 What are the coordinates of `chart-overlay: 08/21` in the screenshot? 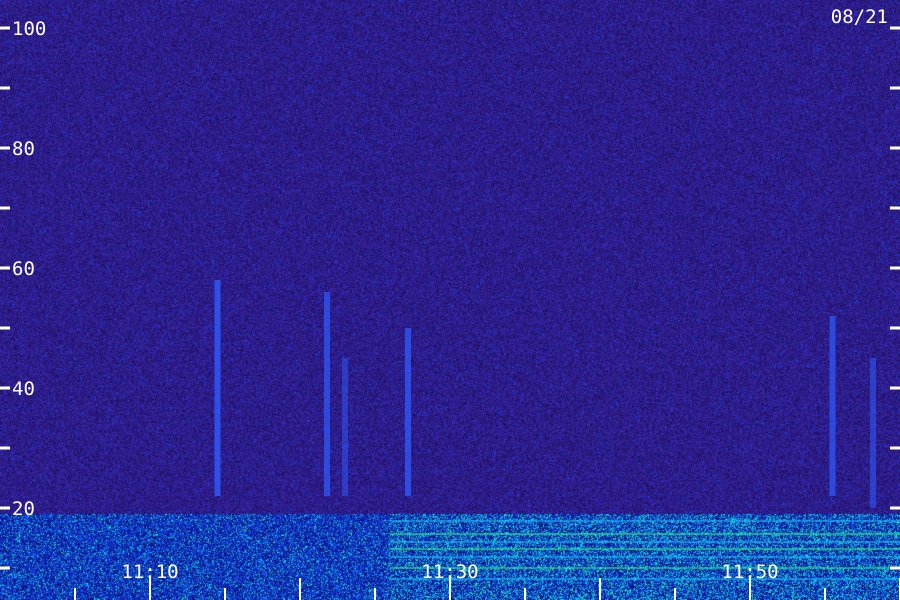 It's located at (859, 17).